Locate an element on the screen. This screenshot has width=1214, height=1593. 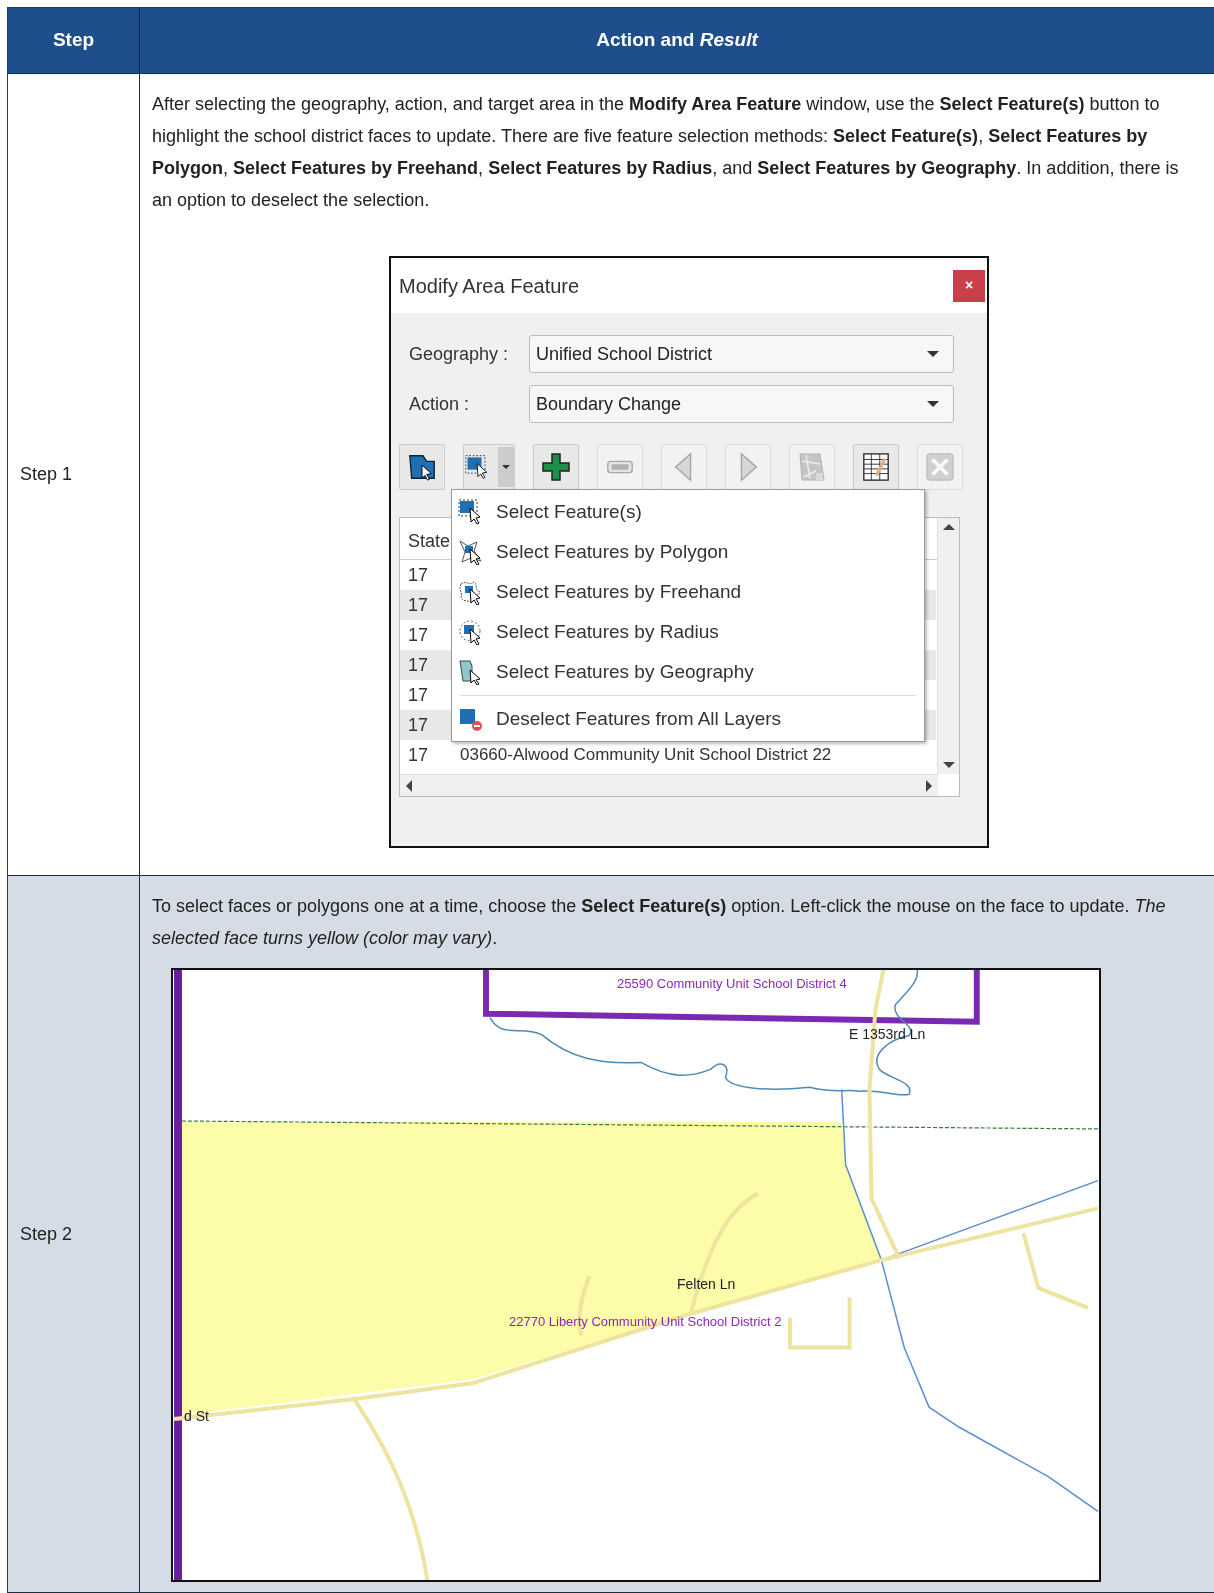
up-arrow-icon is located at coordinates (948, 527).